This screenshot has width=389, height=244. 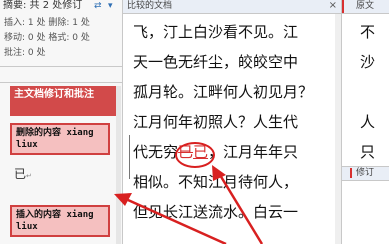 I want to click on summary-bar: 摘要: 共 2 处修订 ⇄ ▾, so click(x=61, y=6).